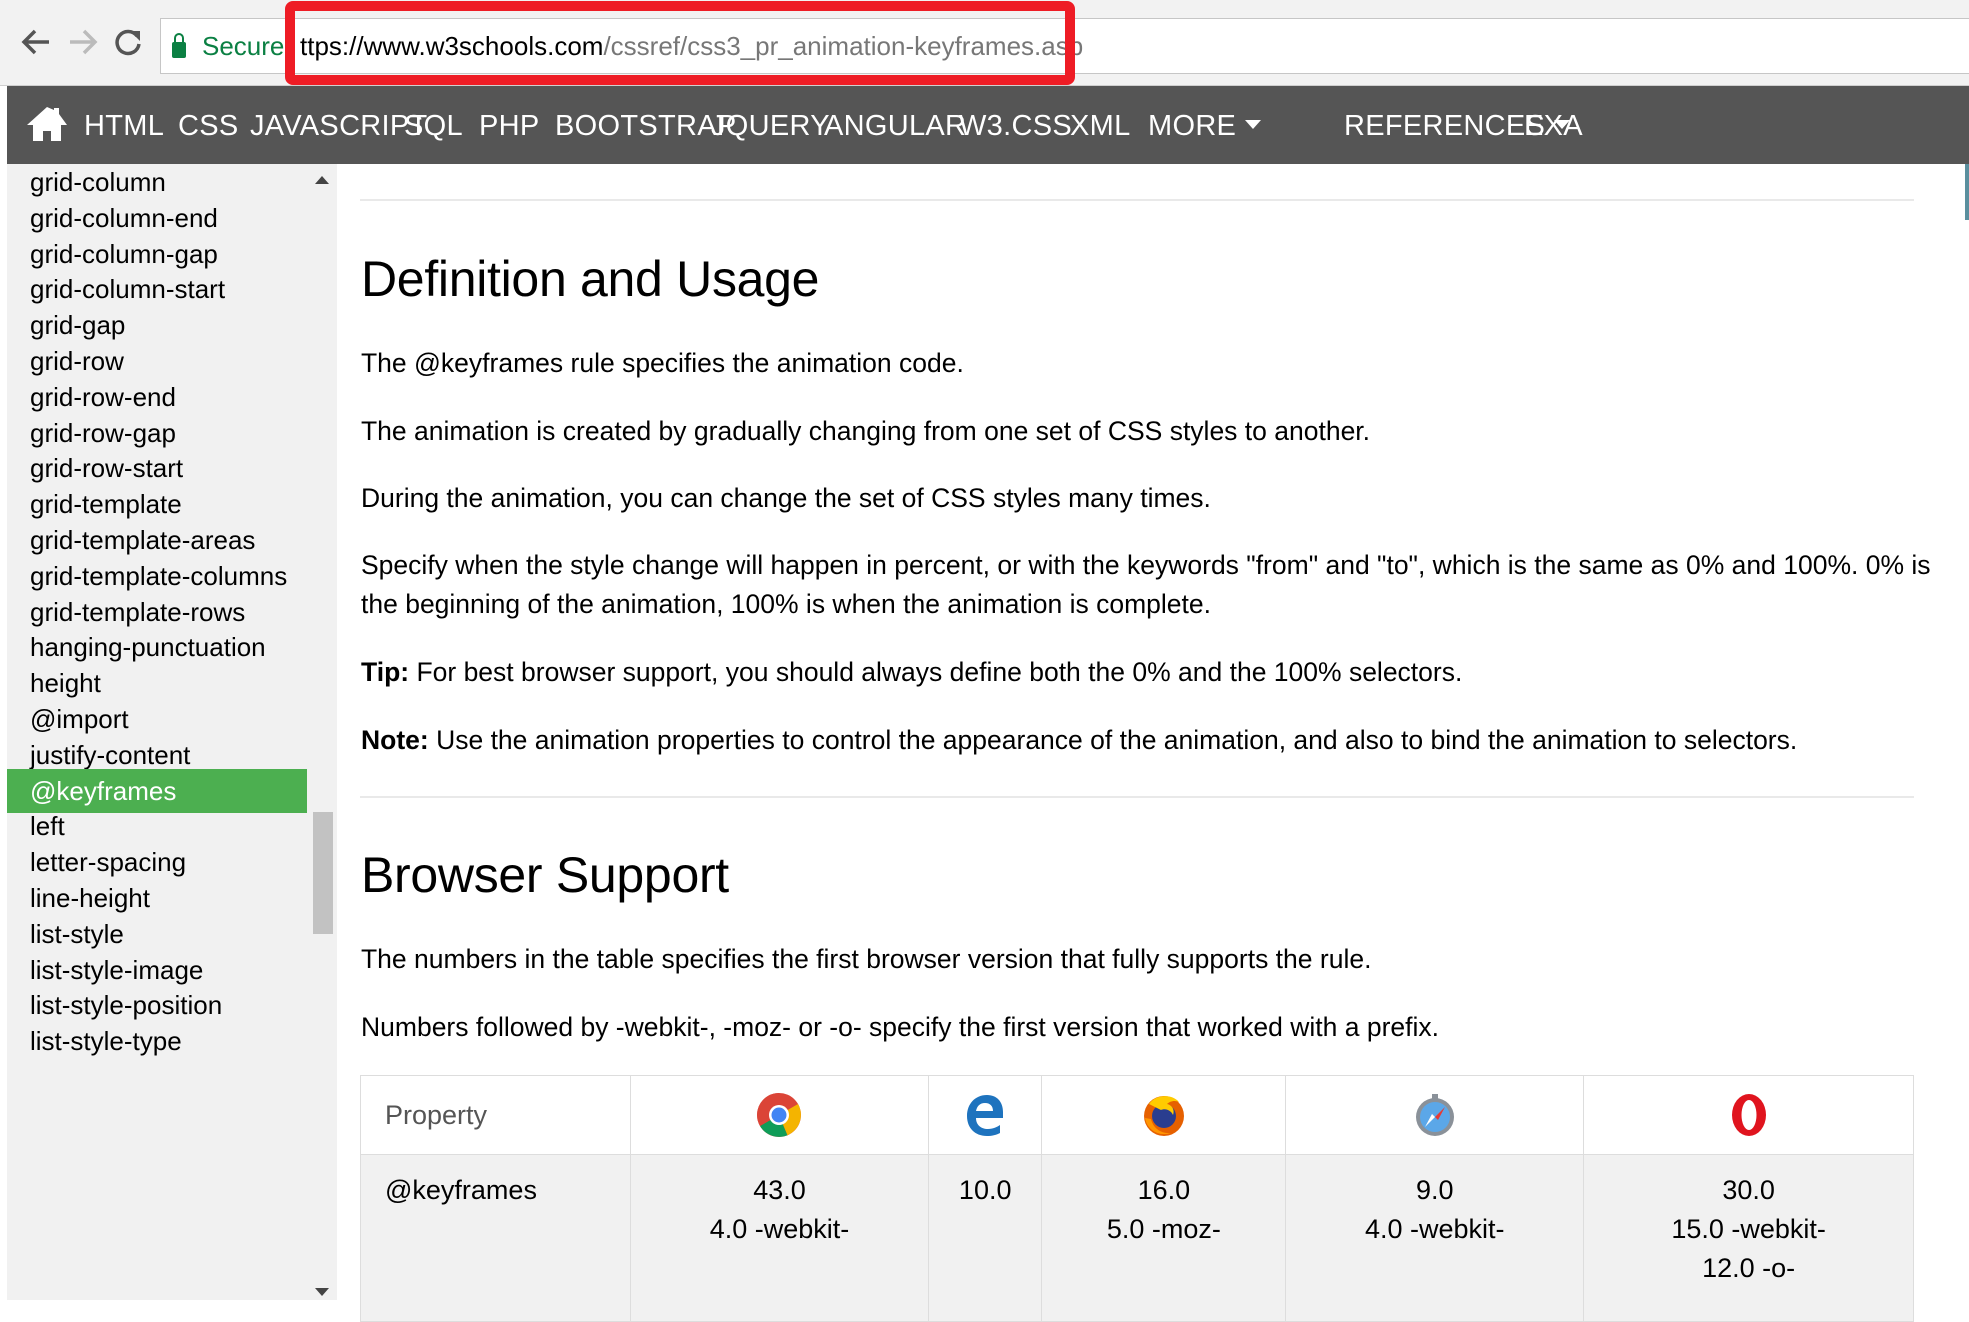 The height and width of the screenshot is (1322, 1969). Describe the element at coordinates (1015, 125) in the screenshot. I see `nav-item-w3css: W3.CSS` at that location.